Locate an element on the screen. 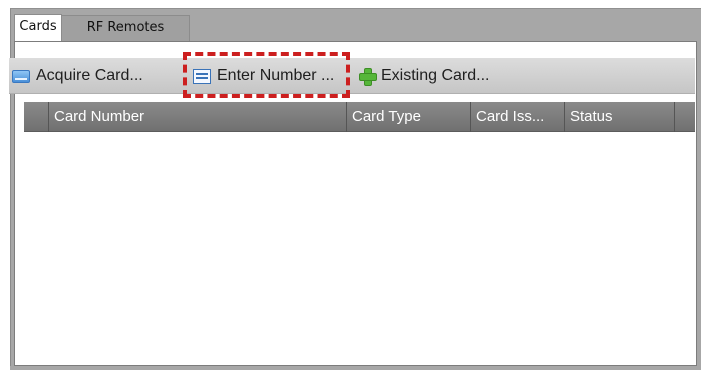  column-header-selector is located at coordinates (36, 117).